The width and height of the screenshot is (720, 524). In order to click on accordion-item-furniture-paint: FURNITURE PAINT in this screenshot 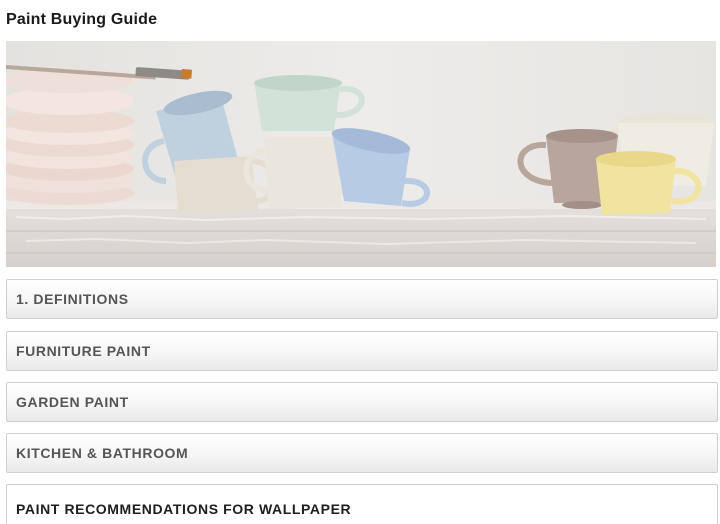, I will do `click(362, 351)`.